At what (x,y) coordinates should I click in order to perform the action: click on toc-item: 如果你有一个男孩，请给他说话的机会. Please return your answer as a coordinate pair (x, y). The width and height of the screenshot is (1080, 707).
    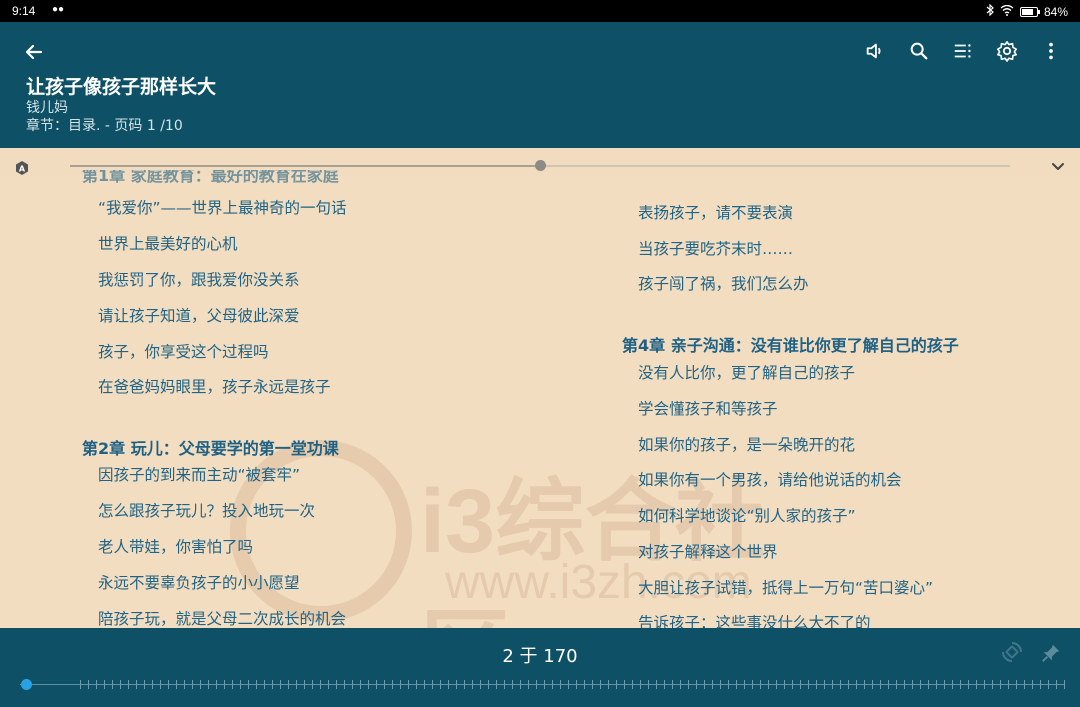
    Looking at the image, I should click on (770, 479).